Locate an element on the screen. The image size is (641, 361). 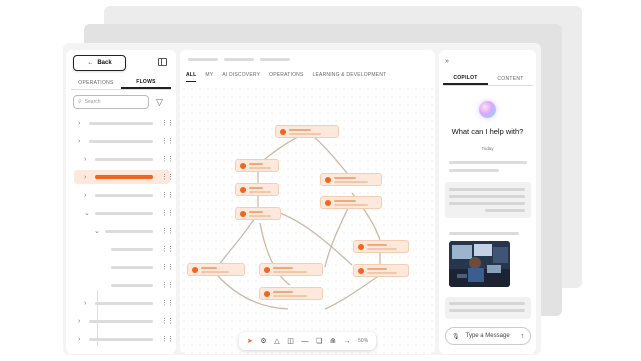
tab-my: MY is located at coordinates (209, 77).